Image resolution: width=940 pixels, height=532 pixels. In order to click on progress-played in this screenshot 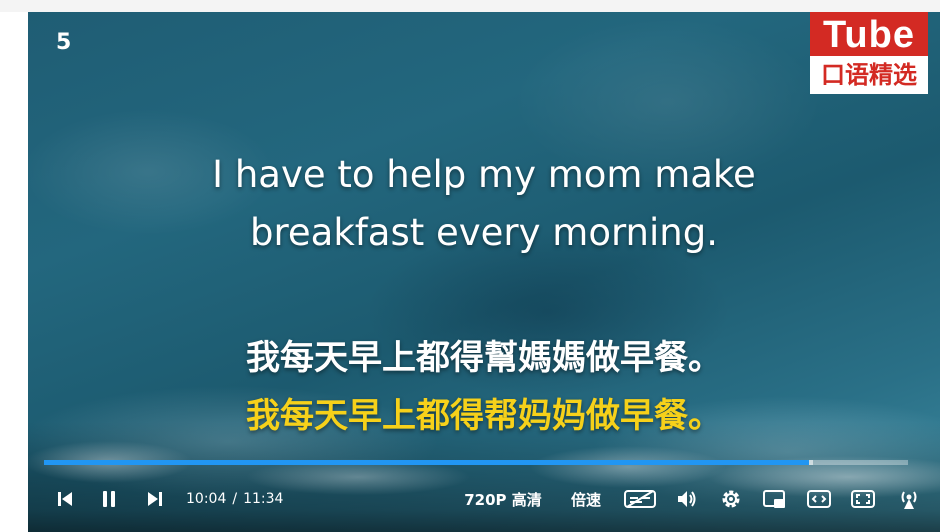, I will do `click(427, 462)`.